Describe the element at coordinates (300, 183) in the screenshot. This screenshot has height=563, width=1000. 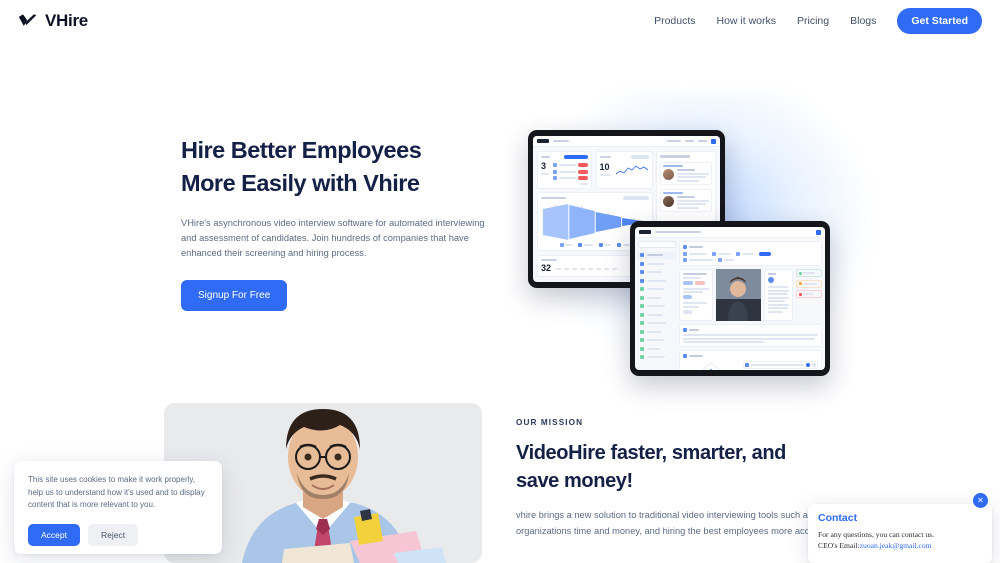
I see `hero-title-line-2: More Easily with Vhire` at that location.